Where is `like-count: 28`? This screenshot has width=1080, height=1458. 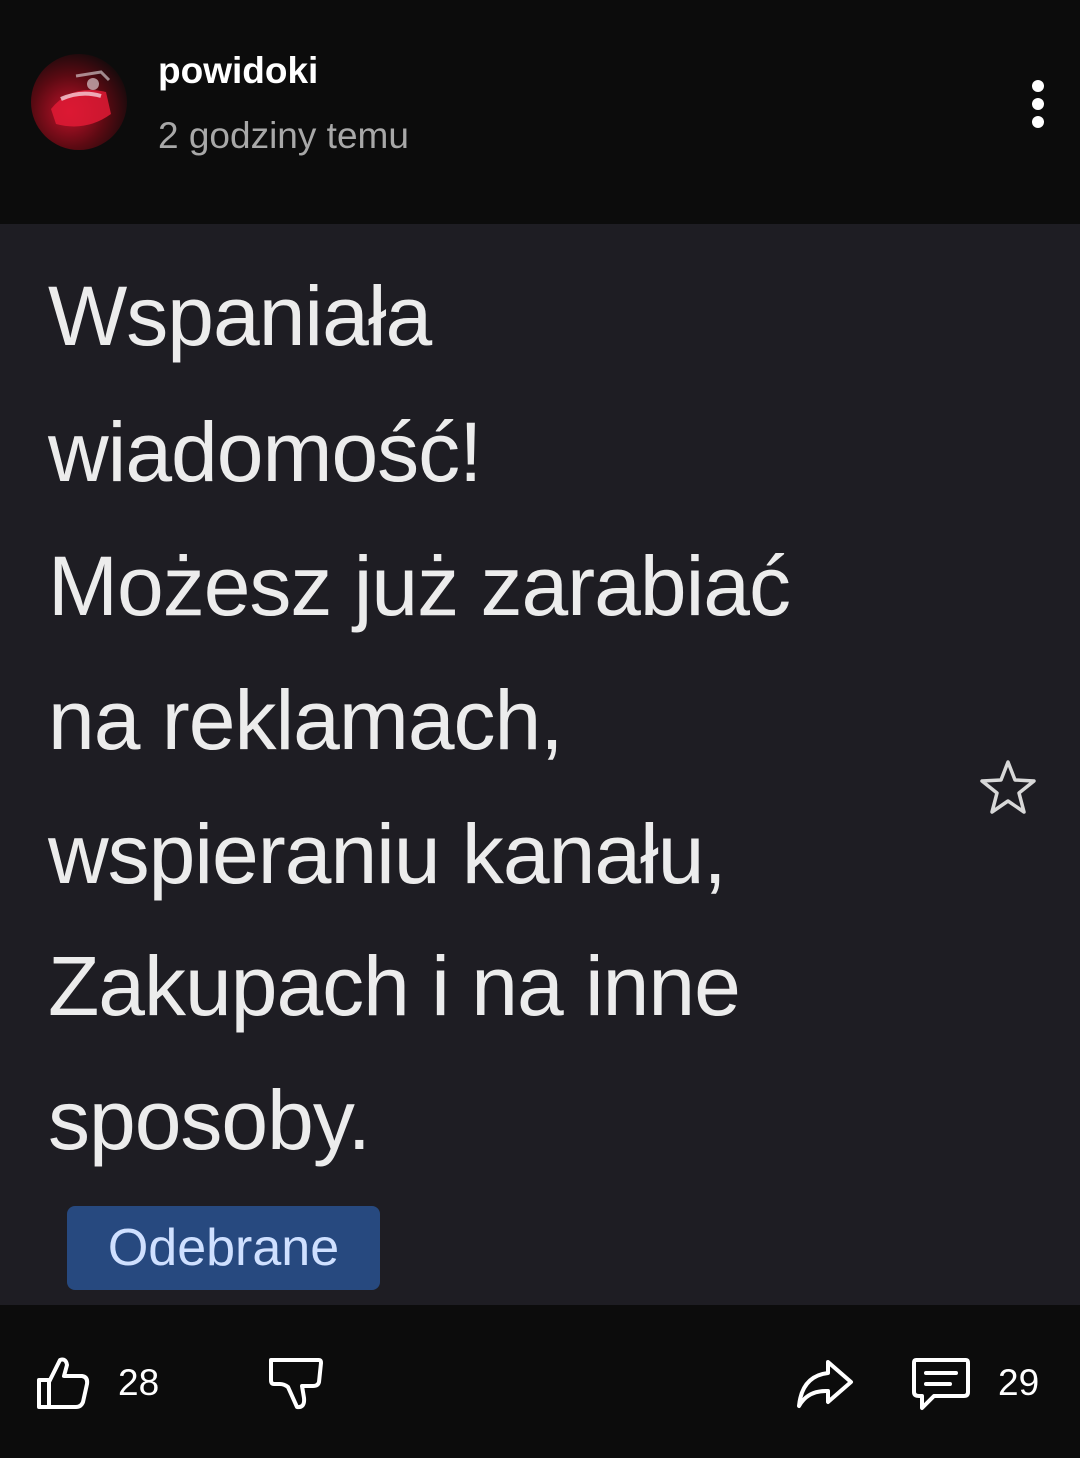 like-count: 28 is located at coordinates (139, 1382).